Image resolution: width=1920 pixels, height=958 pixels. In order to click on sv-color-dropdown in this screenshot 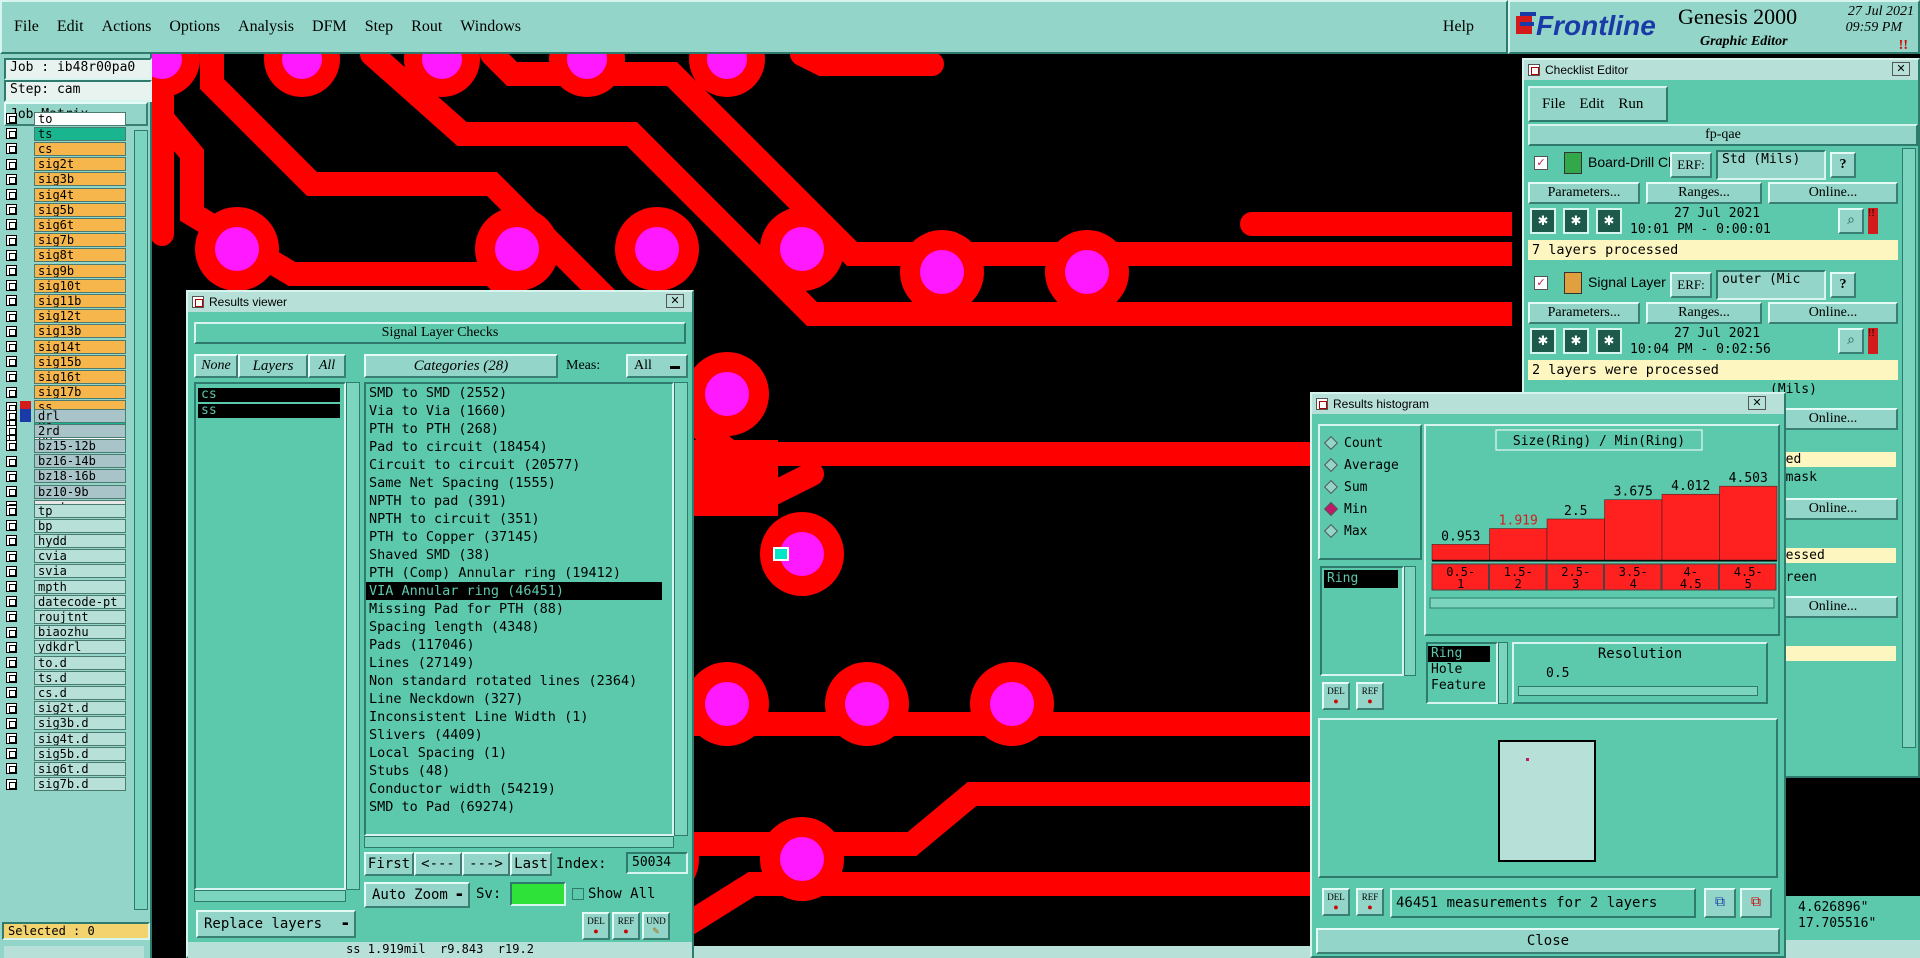, I will do `click(538, 894)`.